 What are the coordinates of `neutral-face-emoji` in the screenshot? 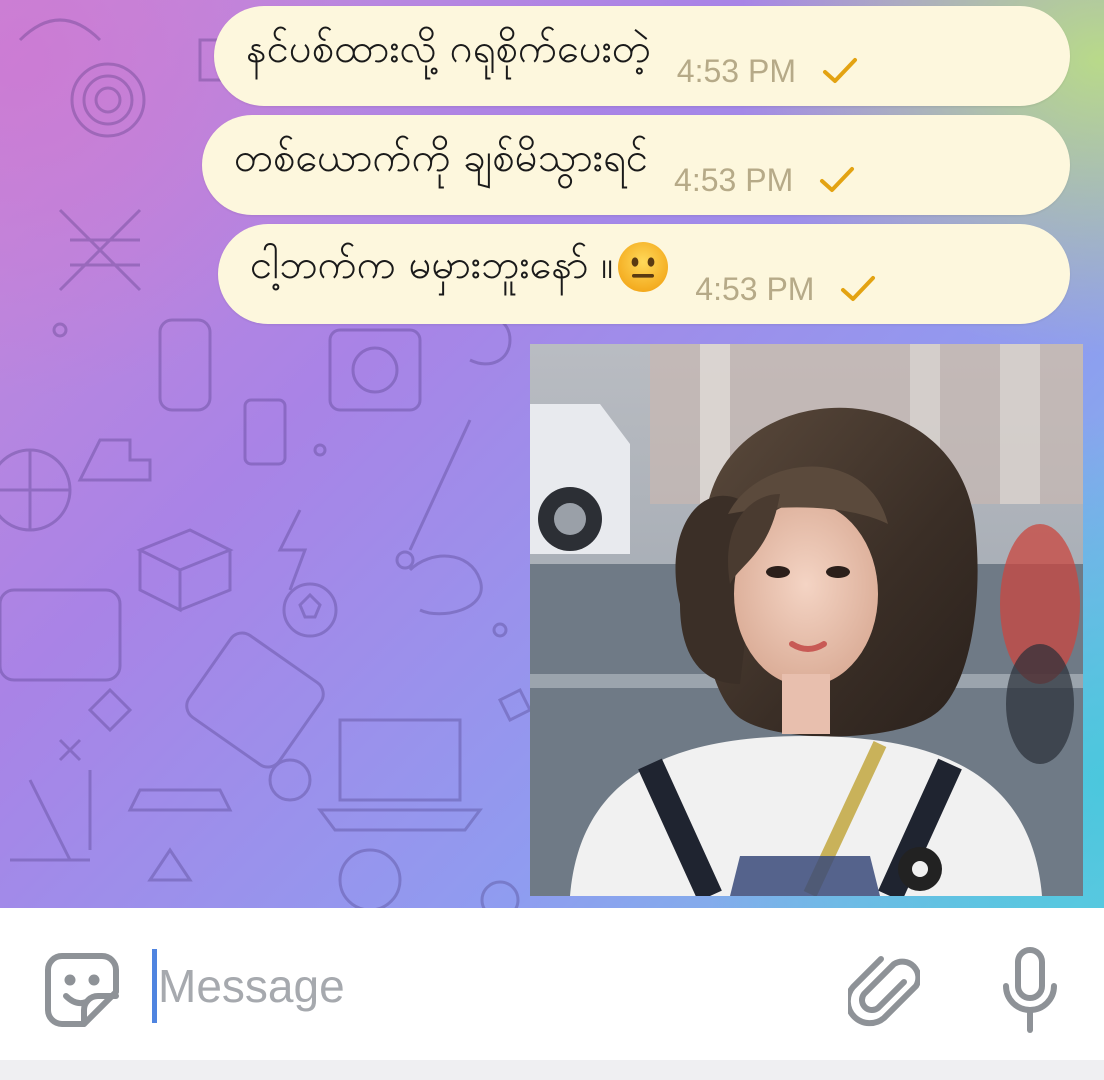 It's located at (643, 267).